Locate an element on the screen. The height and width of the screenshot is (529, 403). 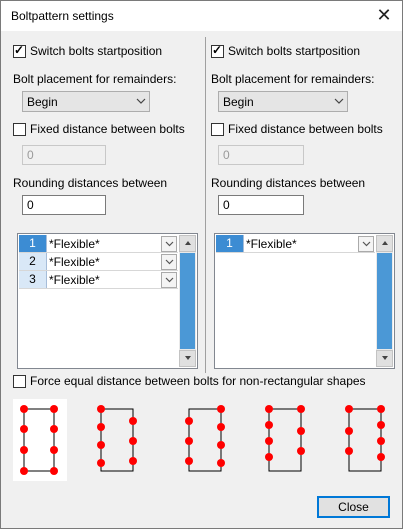
bolt-pattern-5-icon is located at coordinates (365, 438).